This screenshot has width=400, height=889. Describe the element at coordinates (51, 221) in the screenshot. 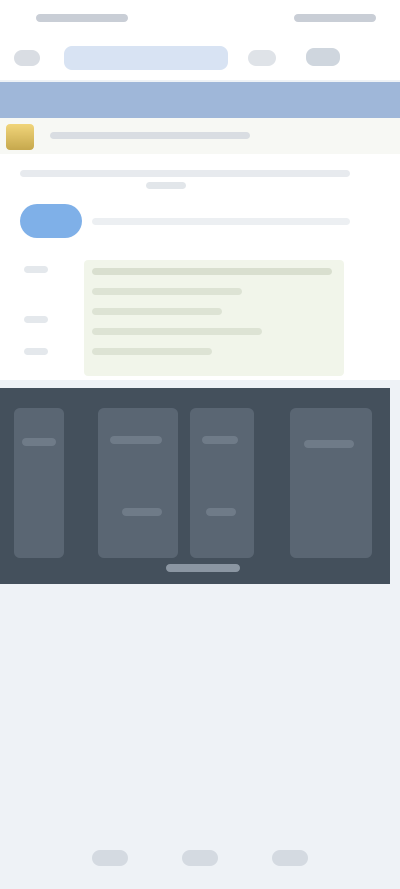

I see `blue-chip-button` at that location.